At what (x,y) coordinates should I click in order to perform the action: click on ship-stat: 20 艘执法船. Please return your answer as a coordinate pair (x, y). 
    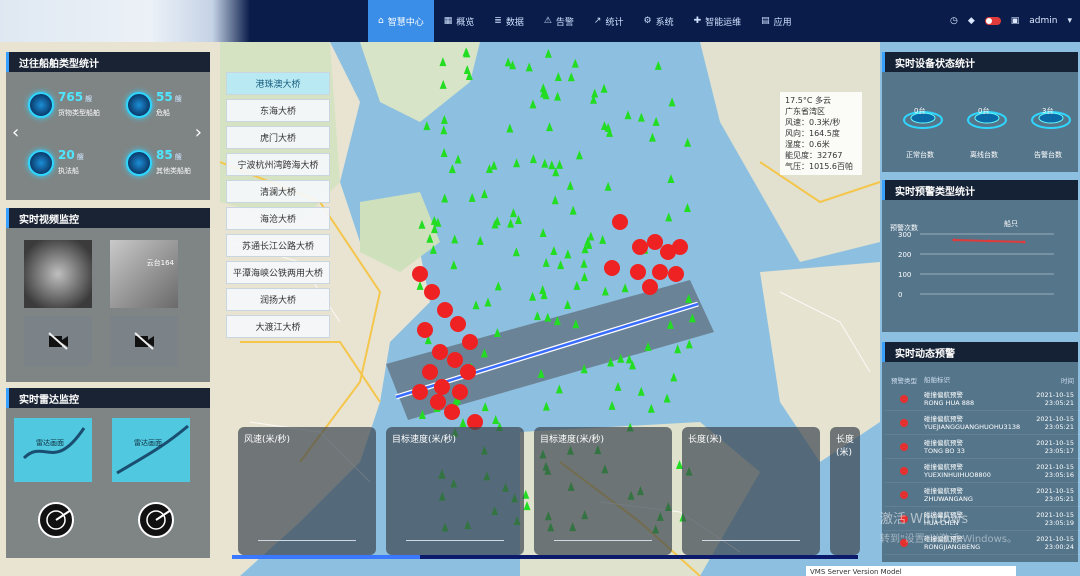
    Looking at the image, I should click on (68, 165).